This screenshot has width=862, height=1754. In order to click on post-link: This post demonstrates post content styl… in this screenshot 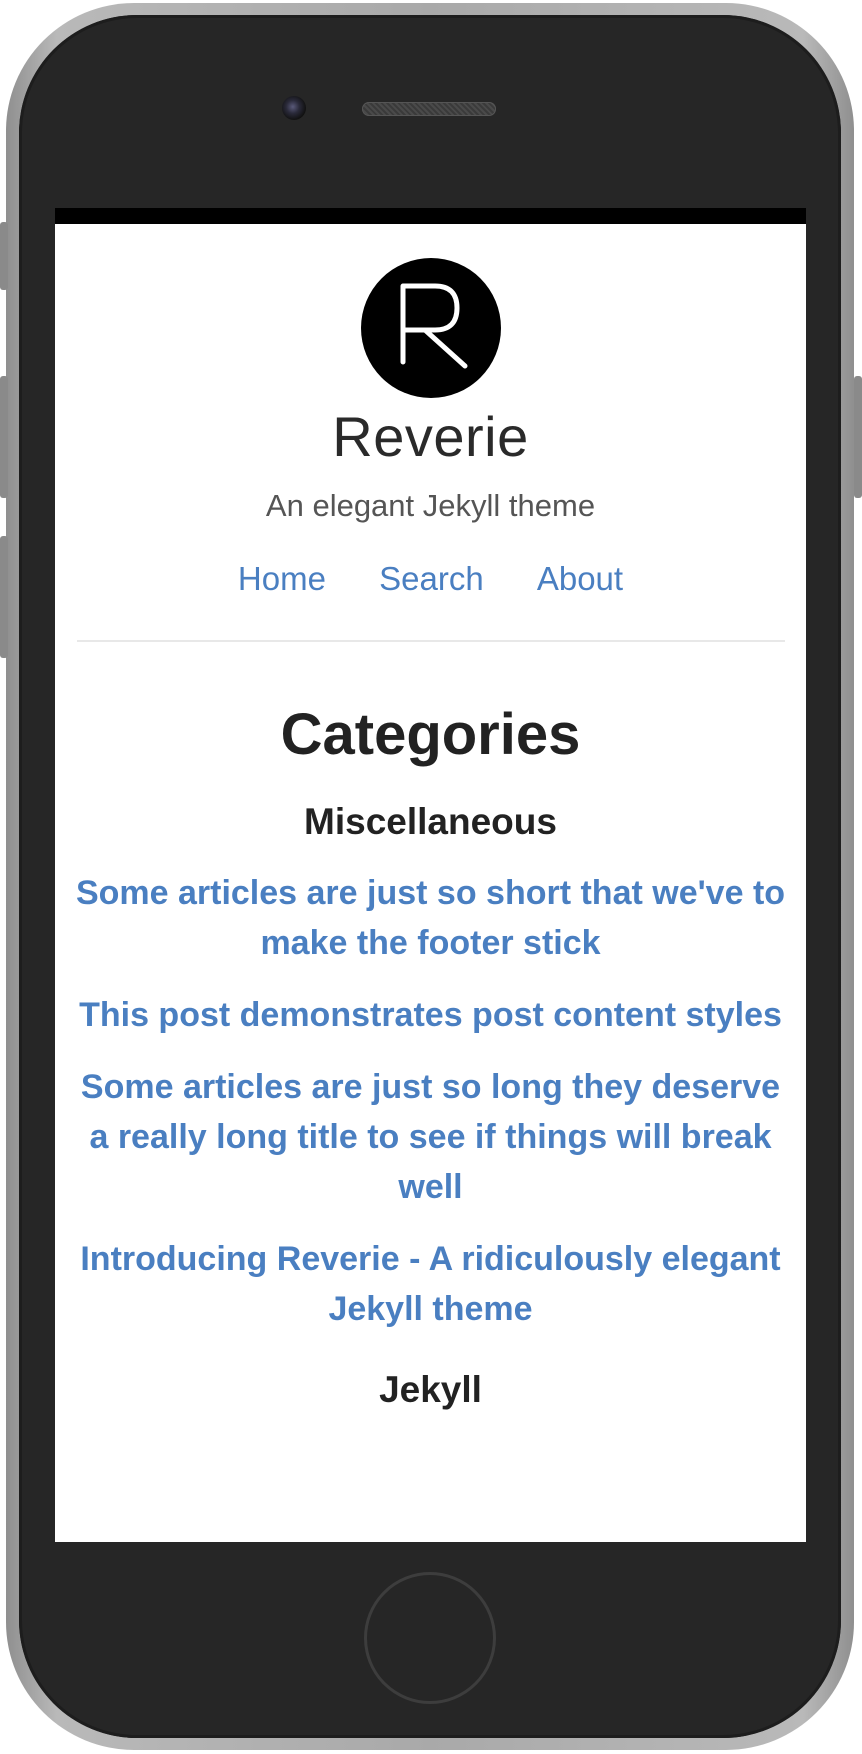, I will do `click(430, 1015)`.